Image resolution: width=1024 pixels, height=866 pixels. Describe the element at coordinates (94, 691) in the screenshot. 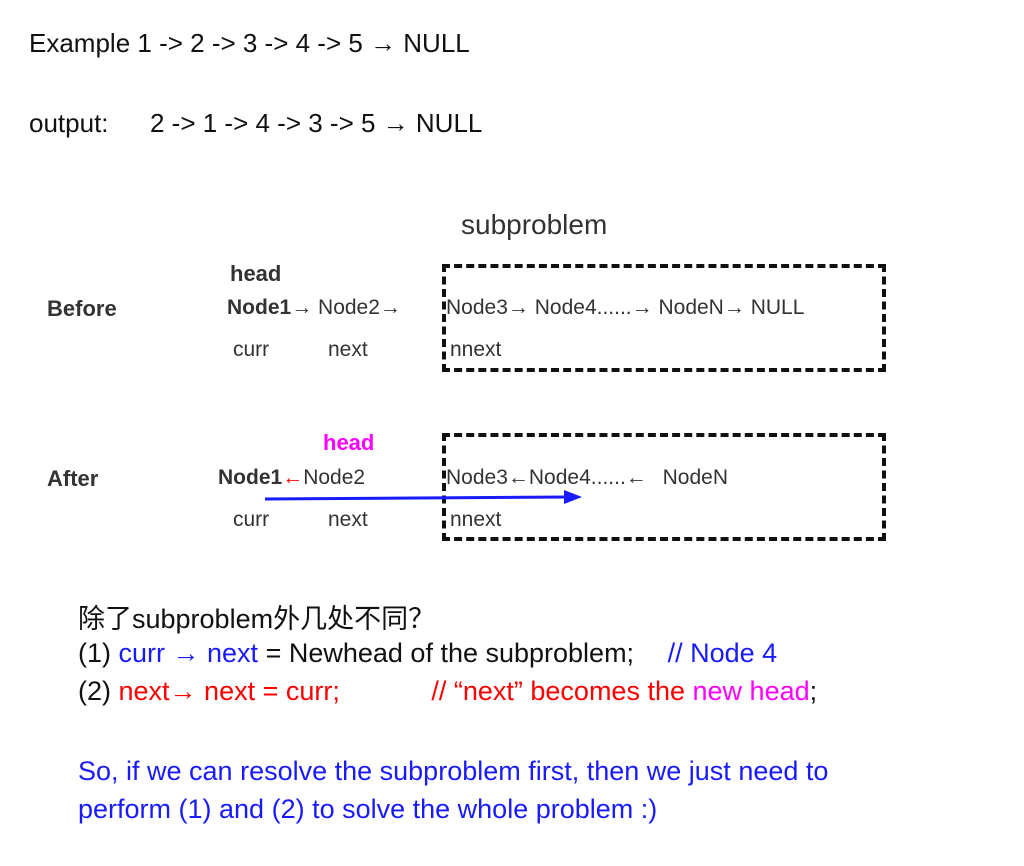

I see `note2-number: (2)` at that location.